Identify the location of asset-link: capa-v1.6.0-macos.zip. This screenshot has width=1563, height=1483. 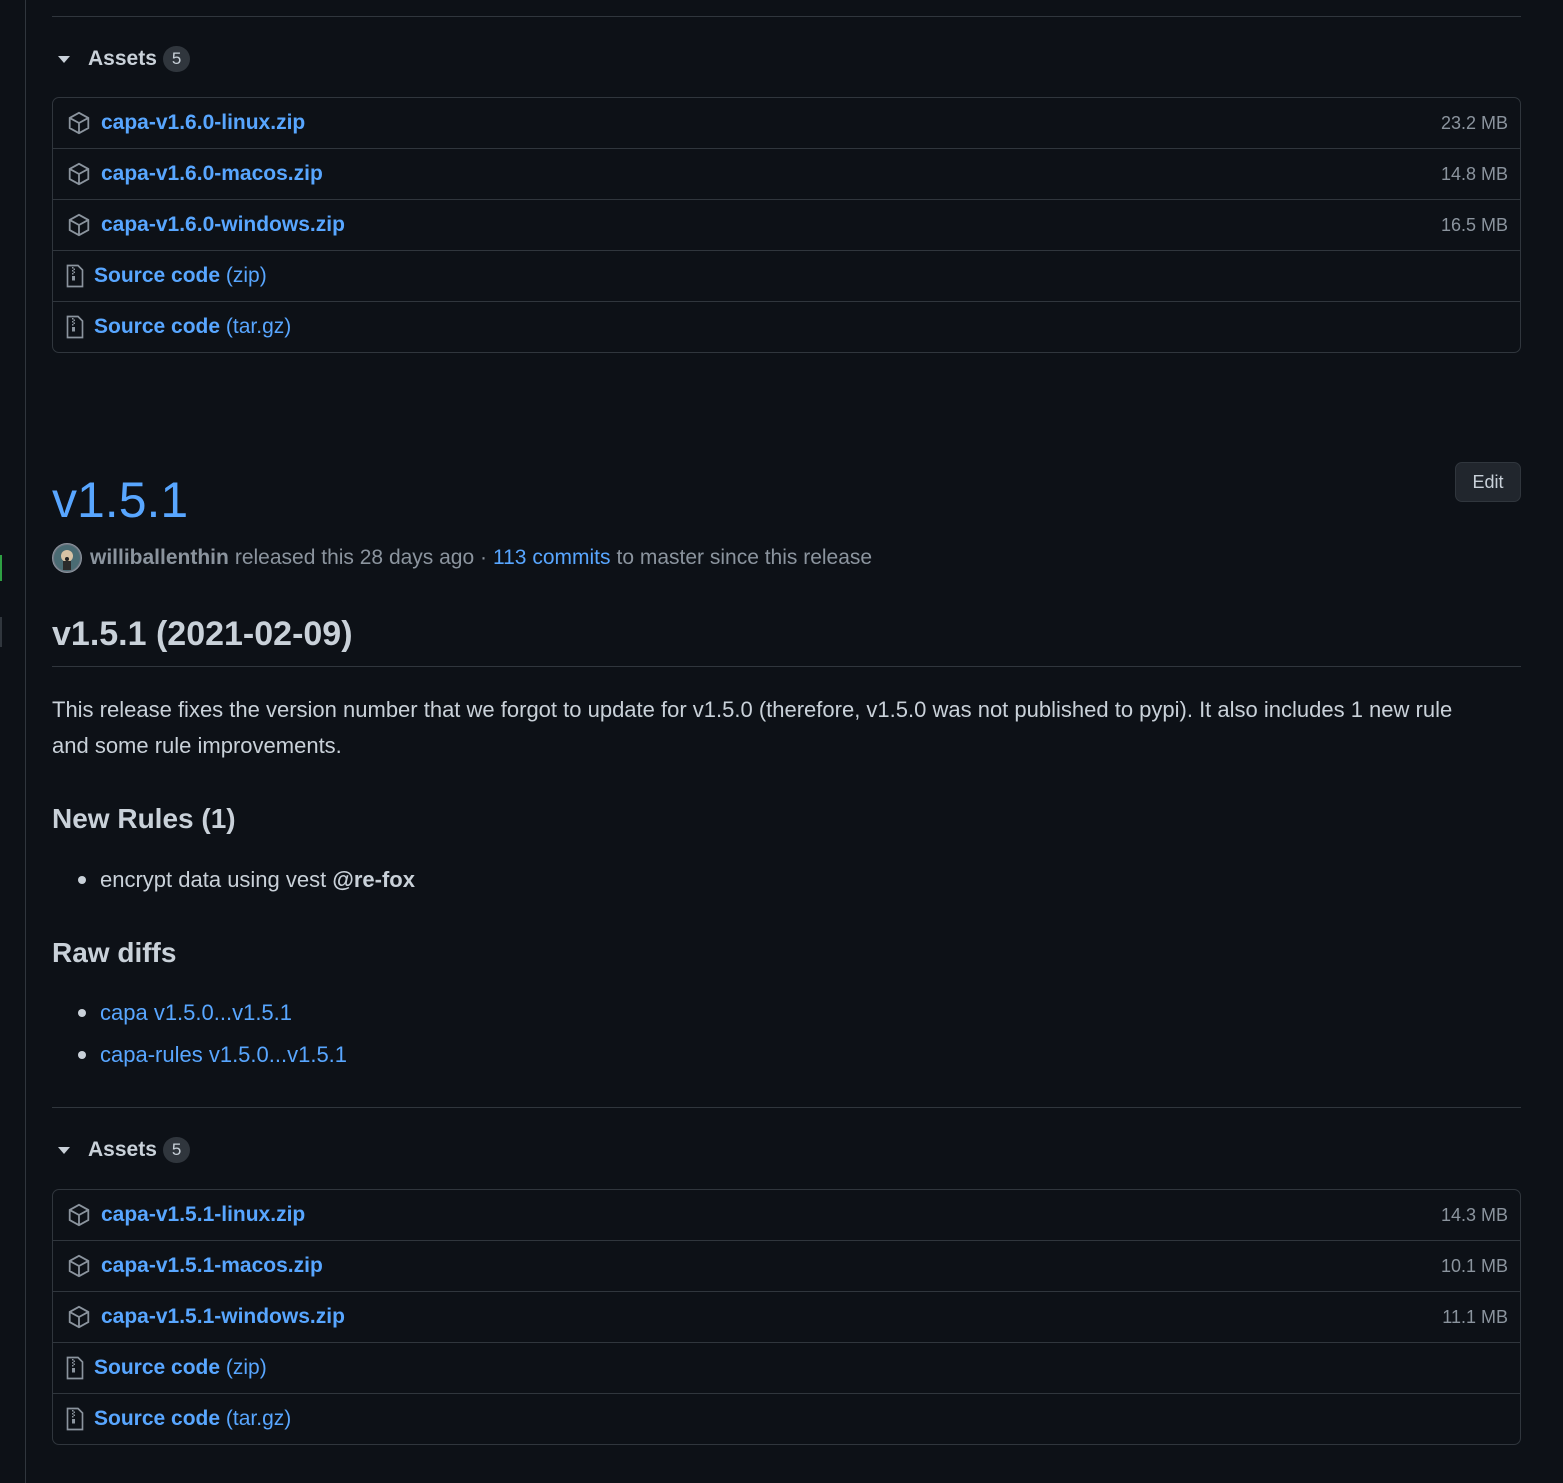
(212, 174).